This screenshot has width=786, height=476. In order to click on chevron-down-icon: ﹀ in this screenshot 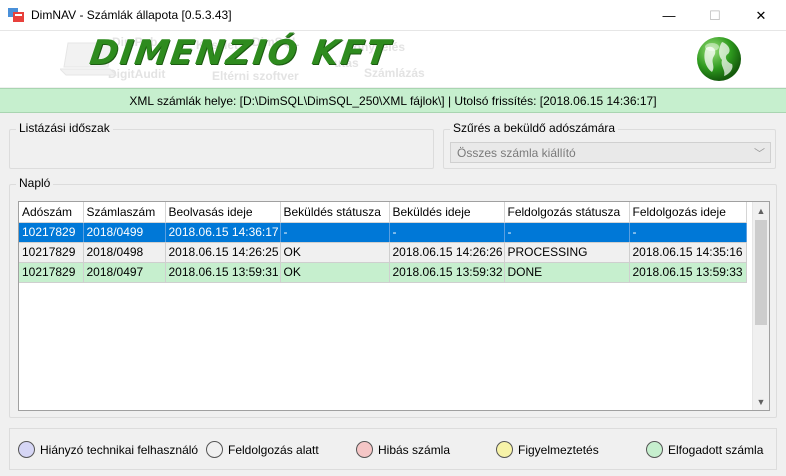, I will do `click(759, 154)`.